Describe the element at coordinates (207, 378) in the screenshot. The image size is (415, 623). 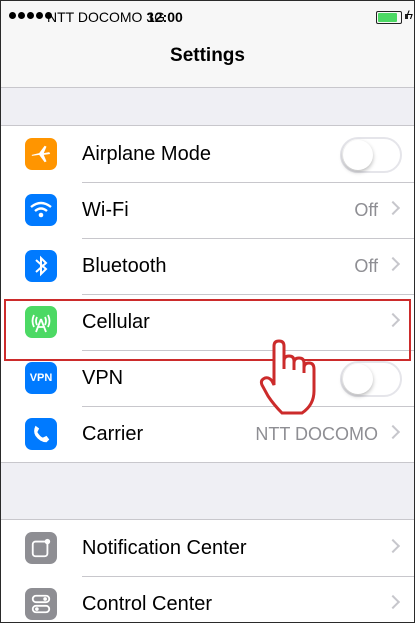
I see `settings-row-vpn: VPN VPN` at that location.